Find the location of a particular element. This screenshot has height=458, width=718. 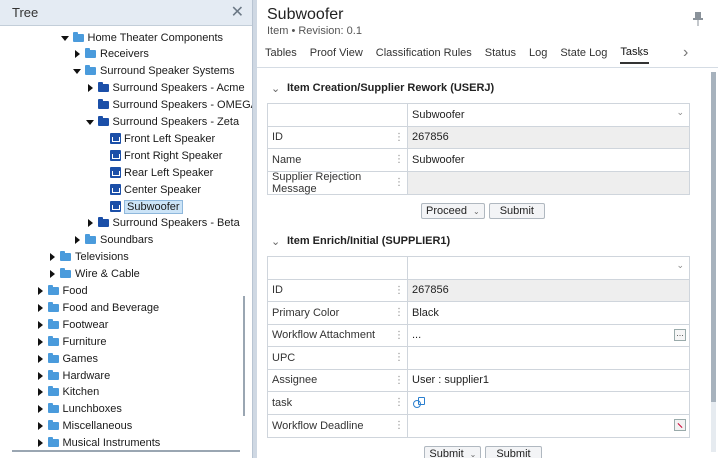

tree-item-label: Receivers is located at coordinates (124, 54).